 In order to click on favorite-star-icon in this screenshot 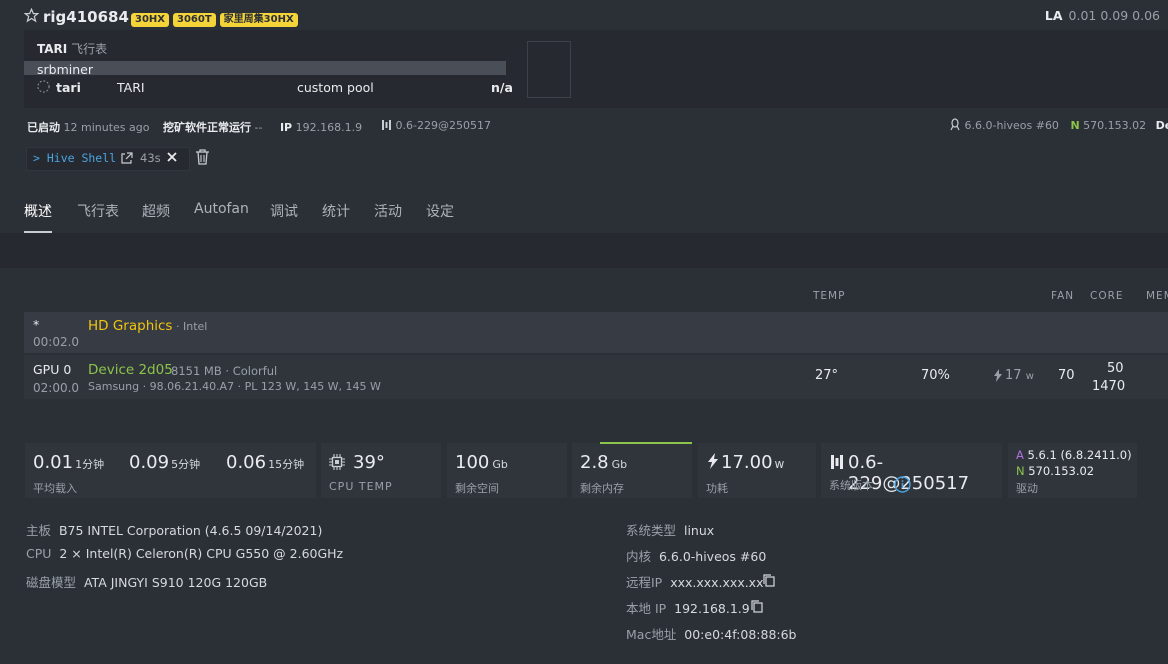, I will do `click(31, 15)`.